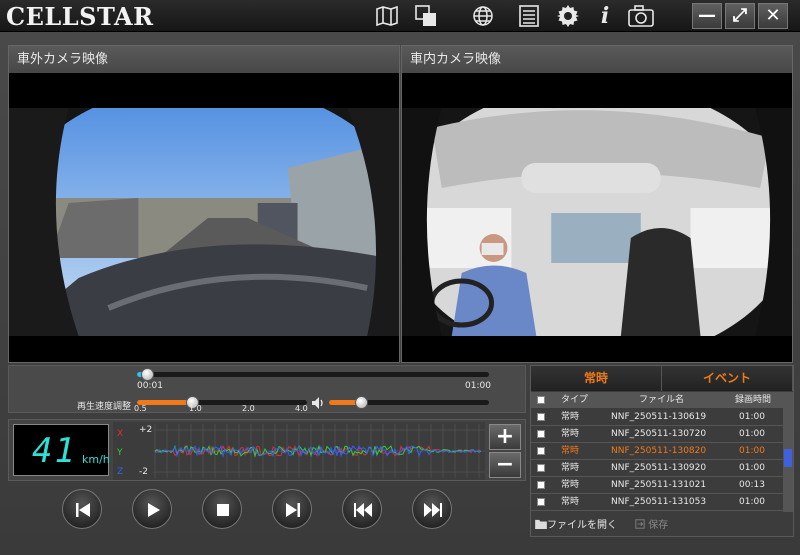 This screenshot has width=800, height=555. I want to click on title-bar: CELLSTAR i — ⤢ ✕, so click(400, 16).